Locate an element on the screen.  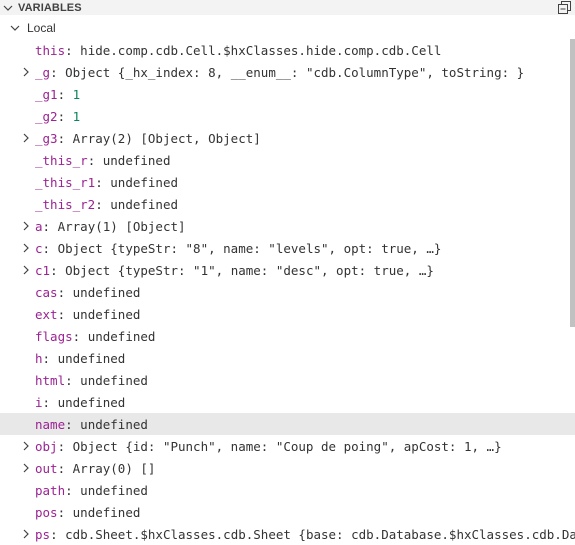
variable-row: path: undefined is located at coordinates (287, 490).